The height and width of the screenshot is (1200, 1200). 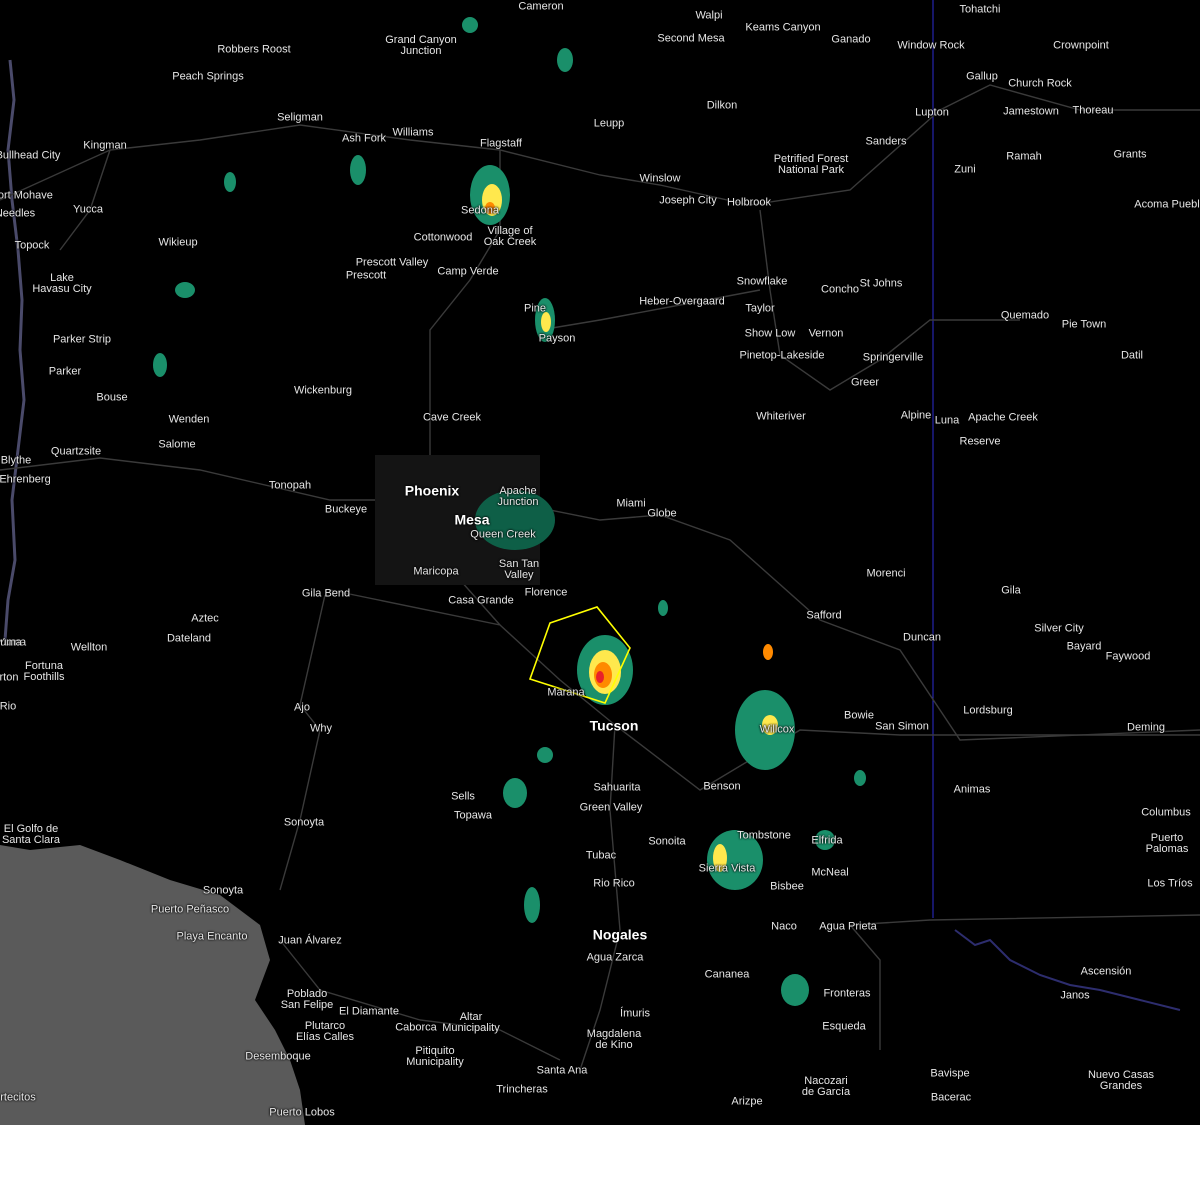 I want to click on place-label: Acoma Pueblo, so click(x=1167, y=204).